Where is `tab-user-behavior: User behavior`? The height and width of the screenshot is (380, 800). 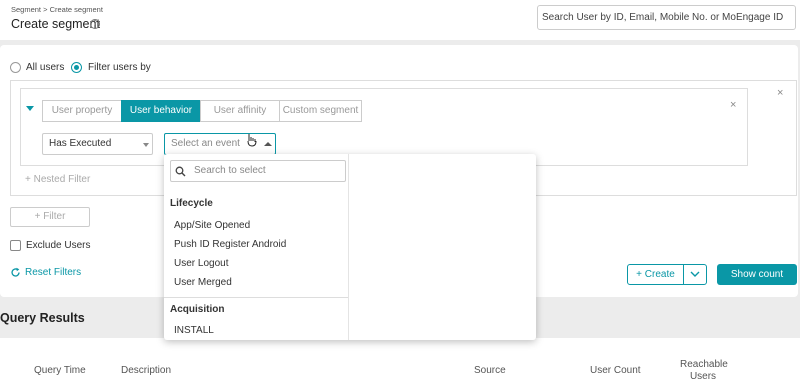 tab-user-behavior: User behavior is located at coordinates (161, 111).